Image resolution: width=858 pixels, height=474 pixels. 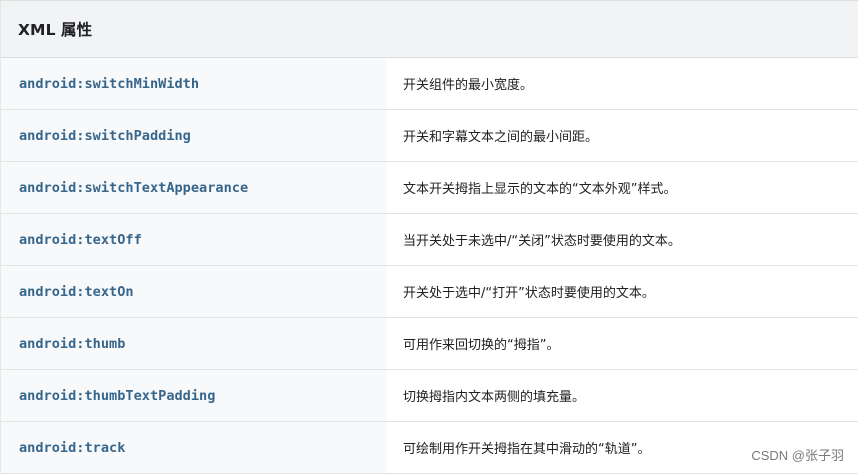 What do you see at coordinates (193, 239) in the screenshot?
I see `attribute-cell: android:textOff` at bounding box center [193, 239].